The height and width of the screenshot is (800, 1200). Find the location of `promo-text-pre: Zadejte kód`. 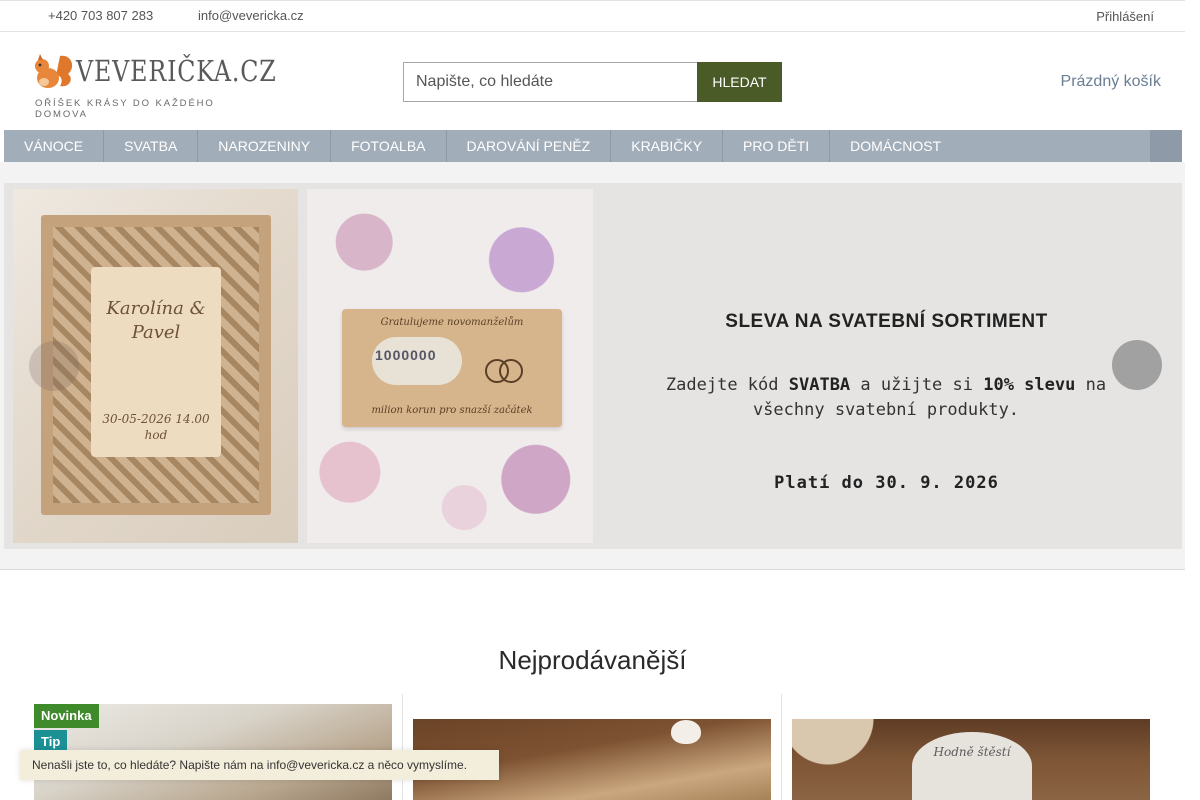

promo-text-pre: Zadejte kód is located at coordinates (727, 385).